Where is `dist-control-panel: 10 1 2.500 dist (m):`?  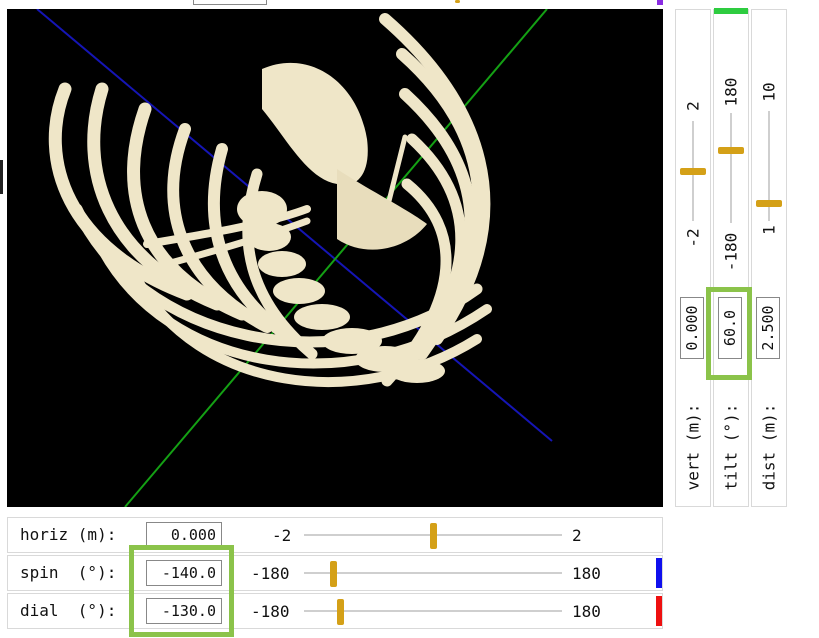
dist-control-panel: 10 1 2.500 dist (m): is located at coordinates (769, 258).